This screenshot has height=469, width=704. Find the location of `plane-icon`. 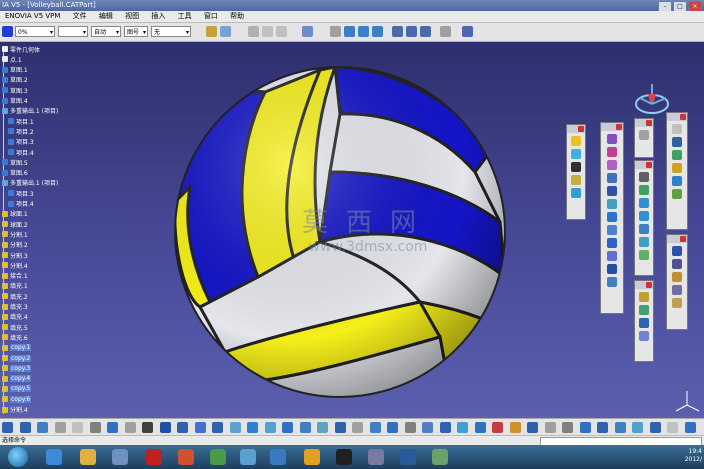

plane-icon is located at coordinates (576, 167).